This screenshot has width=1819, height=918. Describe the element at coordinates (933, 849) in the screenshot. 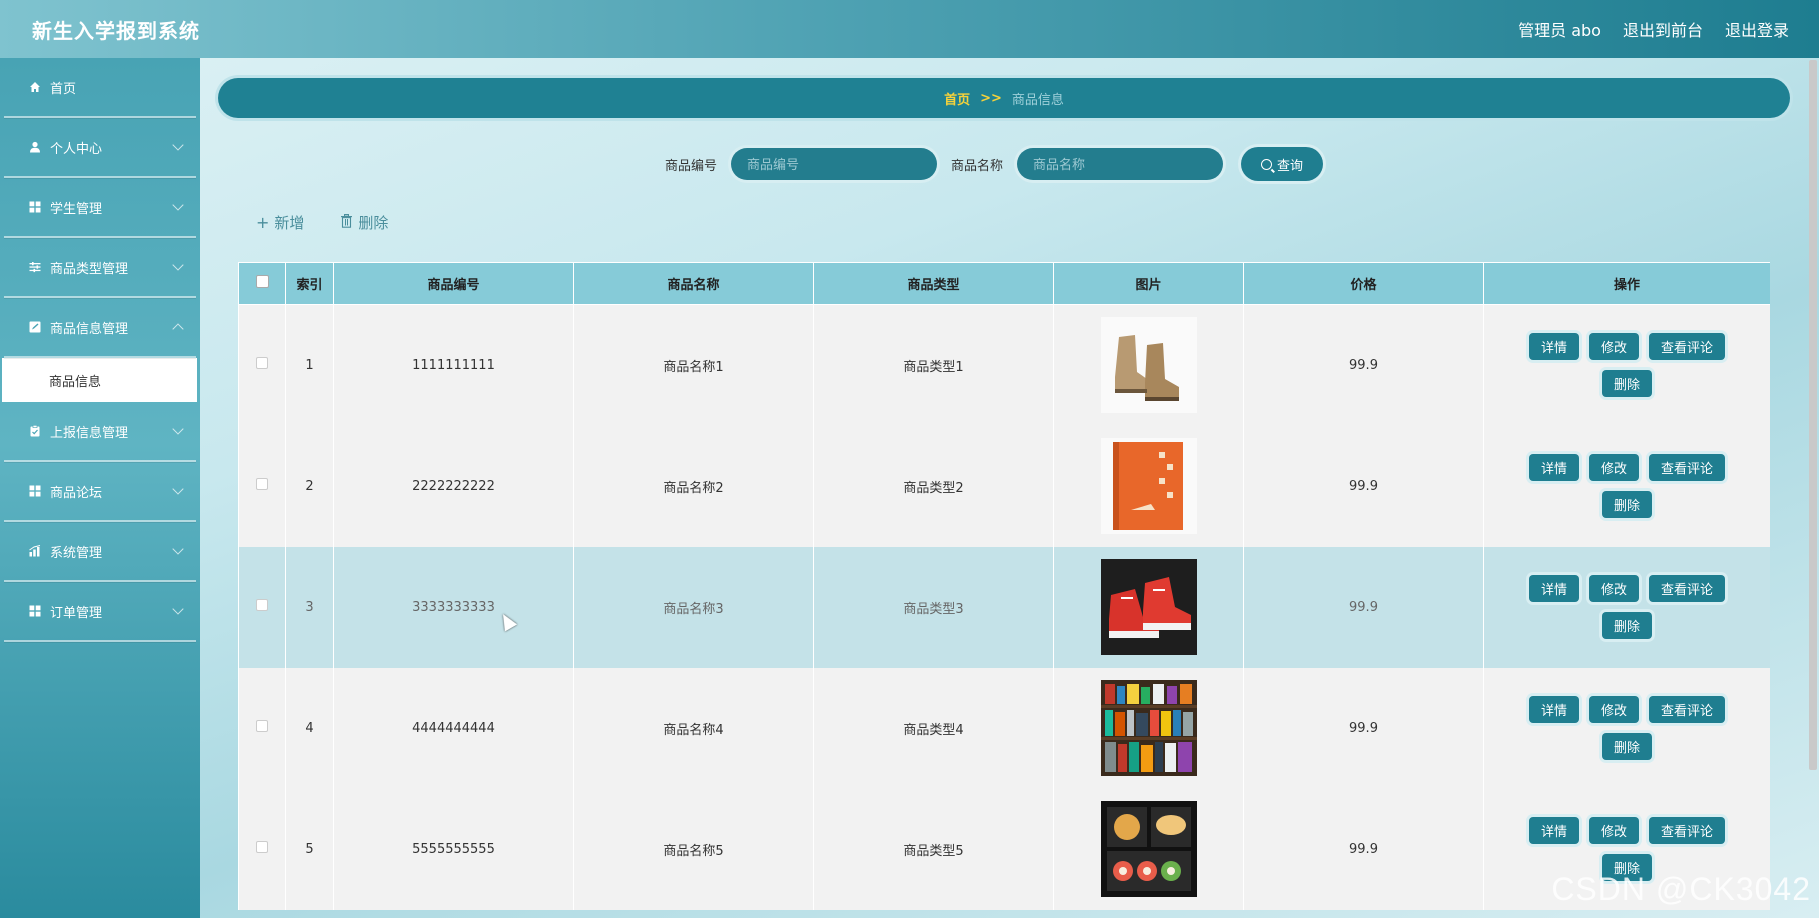

I see `type-cell: 商品类型5` at that location.